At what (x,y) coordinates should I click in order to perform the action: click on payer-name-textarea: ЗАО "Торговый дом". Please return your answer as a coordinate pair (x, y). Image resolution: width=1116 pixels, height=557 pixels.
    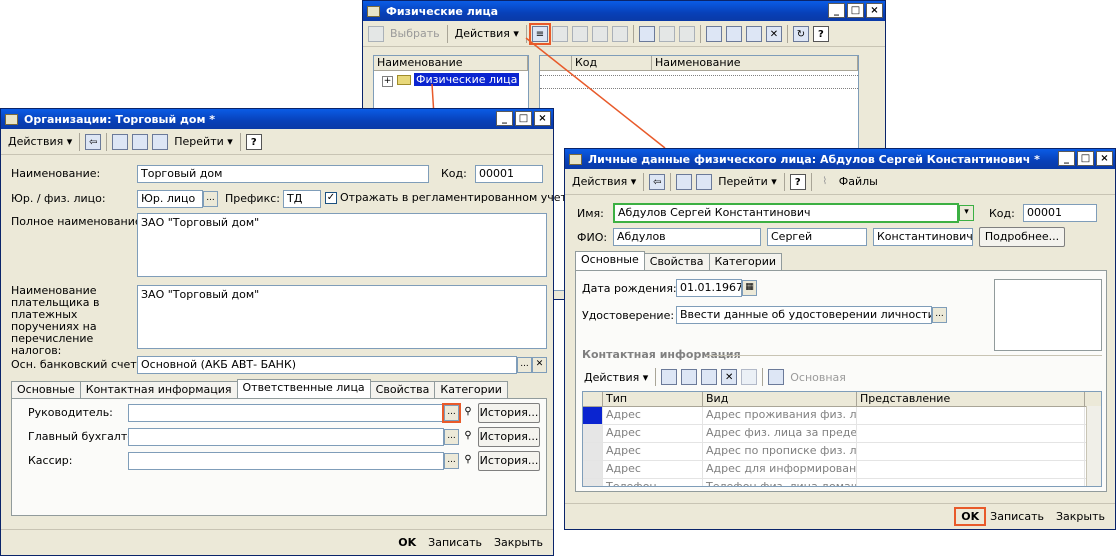
    Looking at the image, I should click on (342, 317).